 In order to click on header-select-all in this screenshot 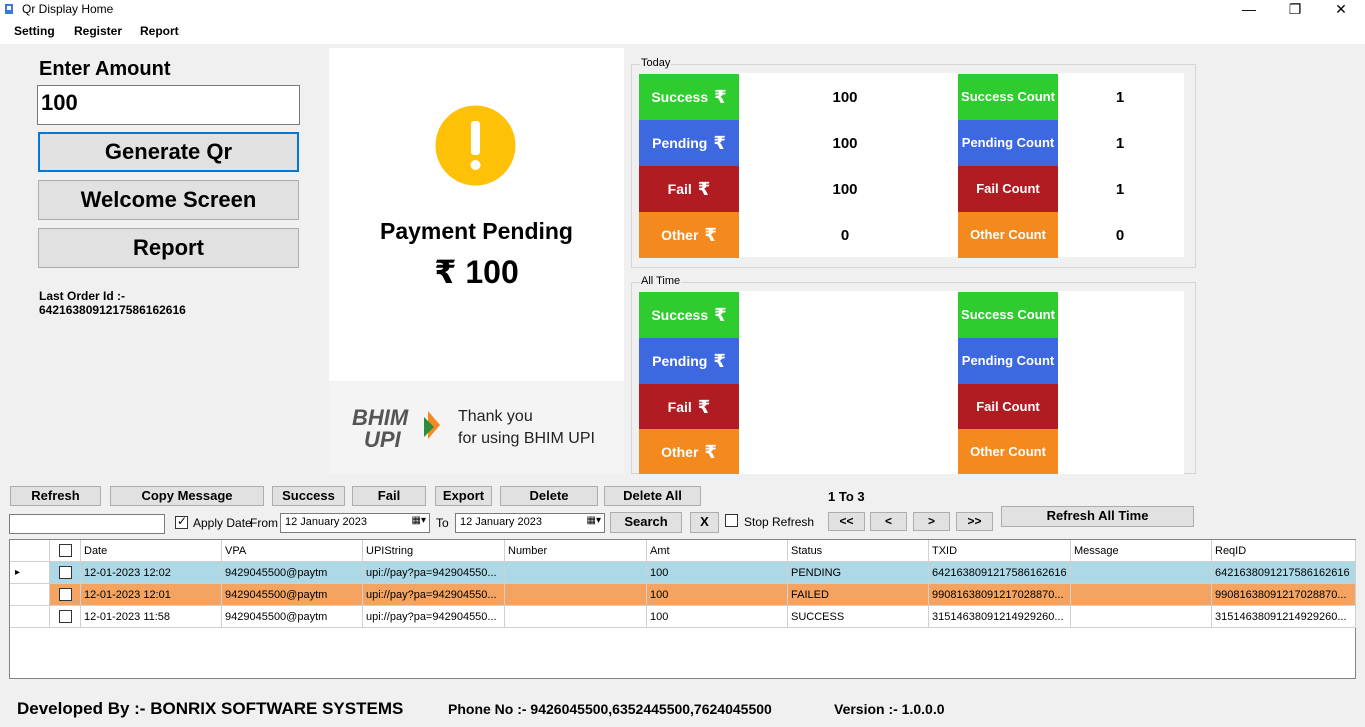, I will do `click(65, 551)`.